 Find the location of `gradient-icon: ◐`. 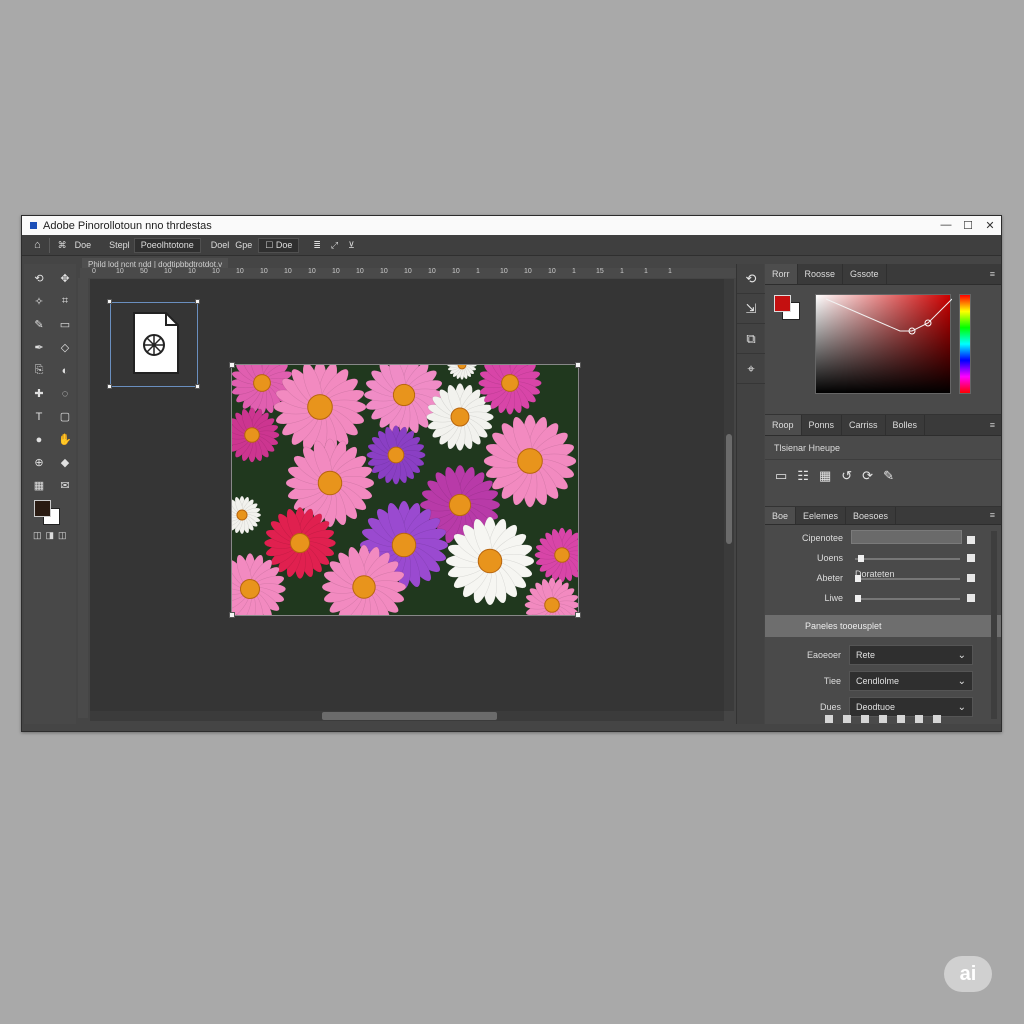

gradient-icon: ◐ is located at coordinates (65, 370).